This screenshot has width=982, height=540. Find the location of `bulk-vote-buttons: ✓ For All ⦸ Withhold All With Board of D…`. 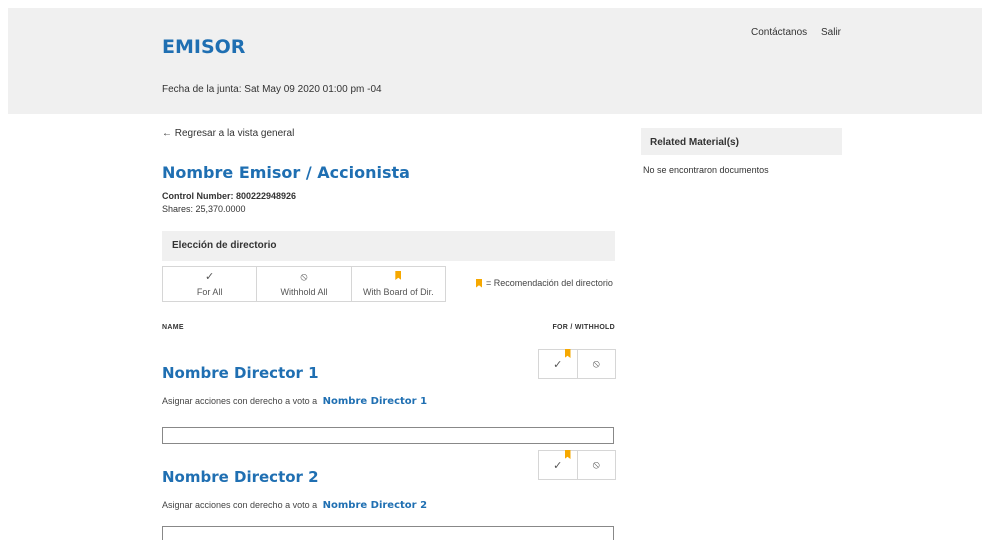

bulk-vote-buttons: ✓ For All ⦸ Withhold All With Board of D… is located at coordinates (304, 284).